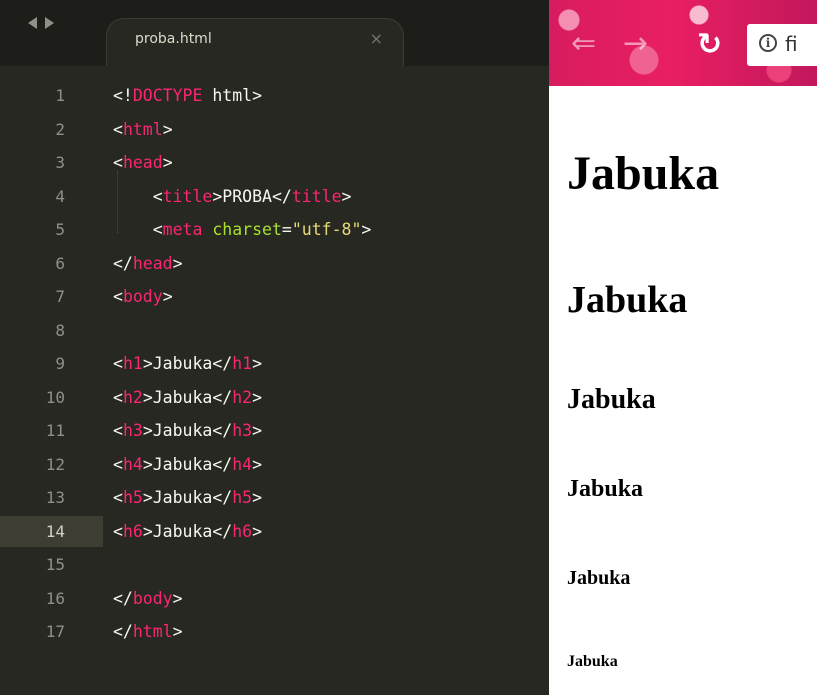 Image resolution: width=817 pixels, height=695 pixels. Describe the element at coordinates (187, 397) in the screenshot. I see `code-line: <h2>Jabuka</h2>` at that location.